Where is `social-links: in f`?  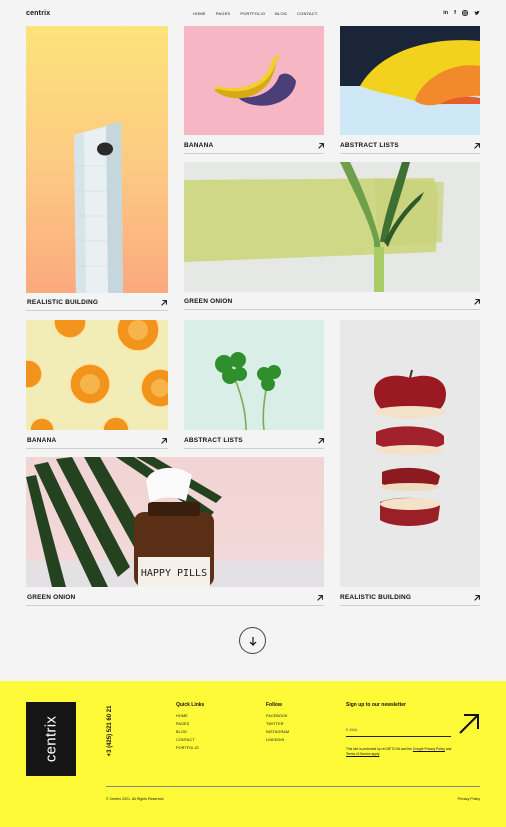 social-links: in f is located at coordinates (461, 14).